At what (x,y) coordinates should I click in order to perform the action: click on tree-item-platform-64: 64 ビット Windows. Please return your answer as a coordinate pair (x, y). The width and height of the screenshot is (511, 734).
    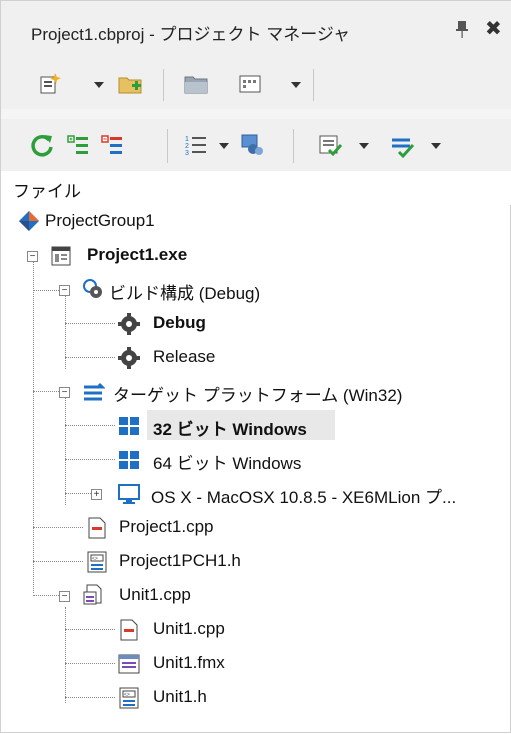
    Looking at the image, I should click on (256, 460).